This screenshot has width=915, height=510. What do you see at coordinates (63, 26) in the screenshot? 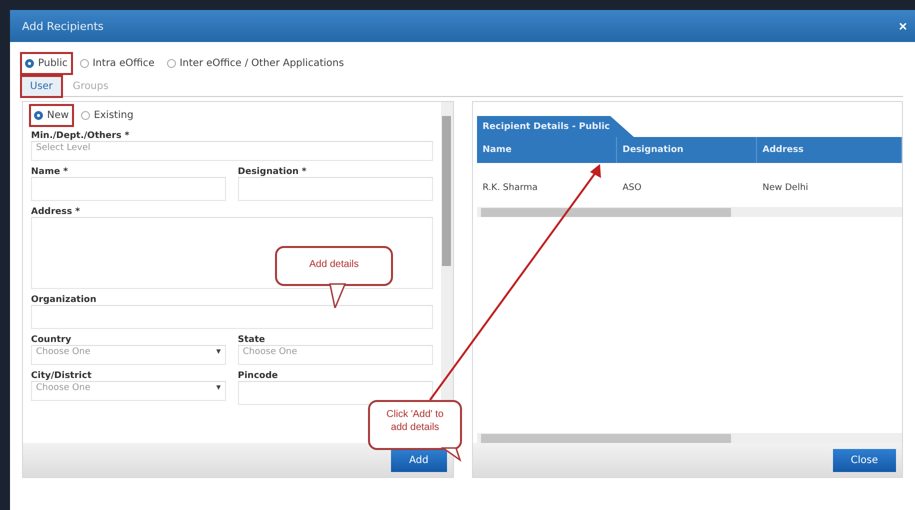
I see `window-title: Add Recipients` at bounding box center [63, 26].